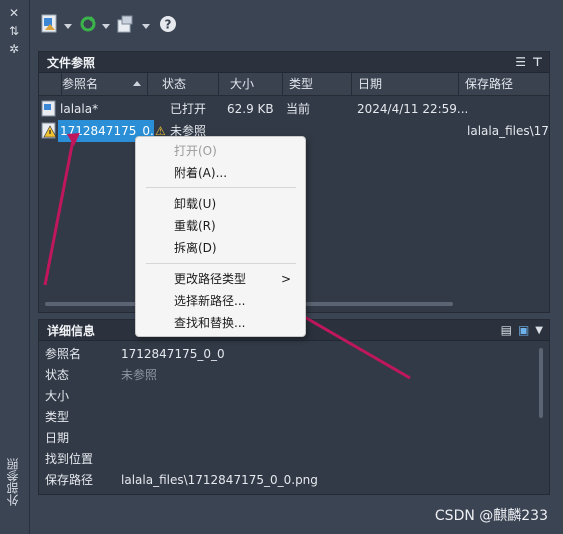  I want to click on detail-ref-name: 1712847175_0_0, so click(173, 354).